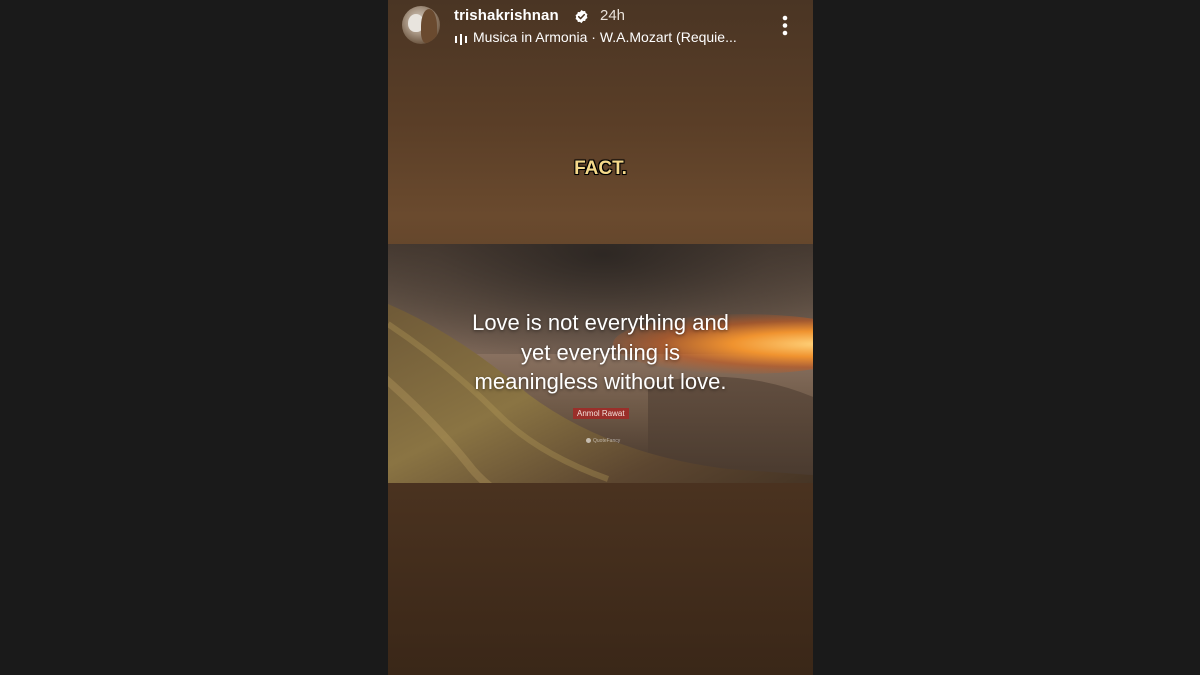 Image resolution: width=1200 pixels, height=675 pixels. What do you see at coordinates (506, 15) in the screenshot?
I see `username: trishakrishnan` at bounding box center [506, 15].